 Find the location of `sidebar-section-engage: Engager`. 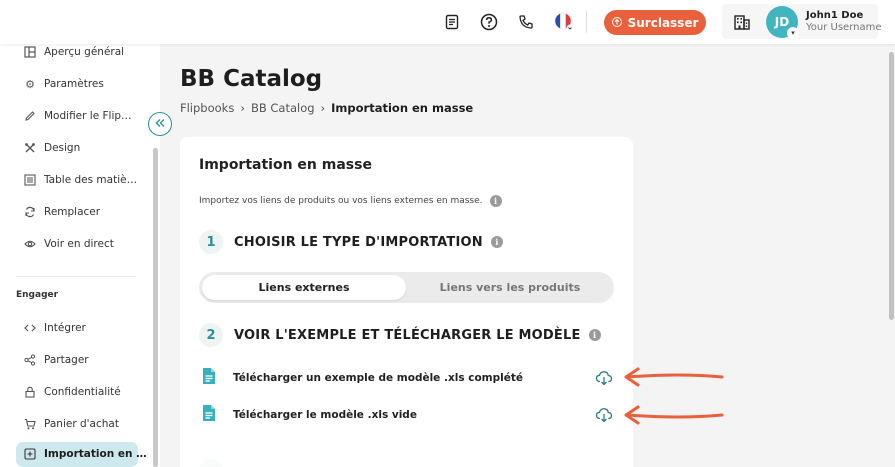

sidebar-section-engage: Engager is located at coordinates (37, 295).